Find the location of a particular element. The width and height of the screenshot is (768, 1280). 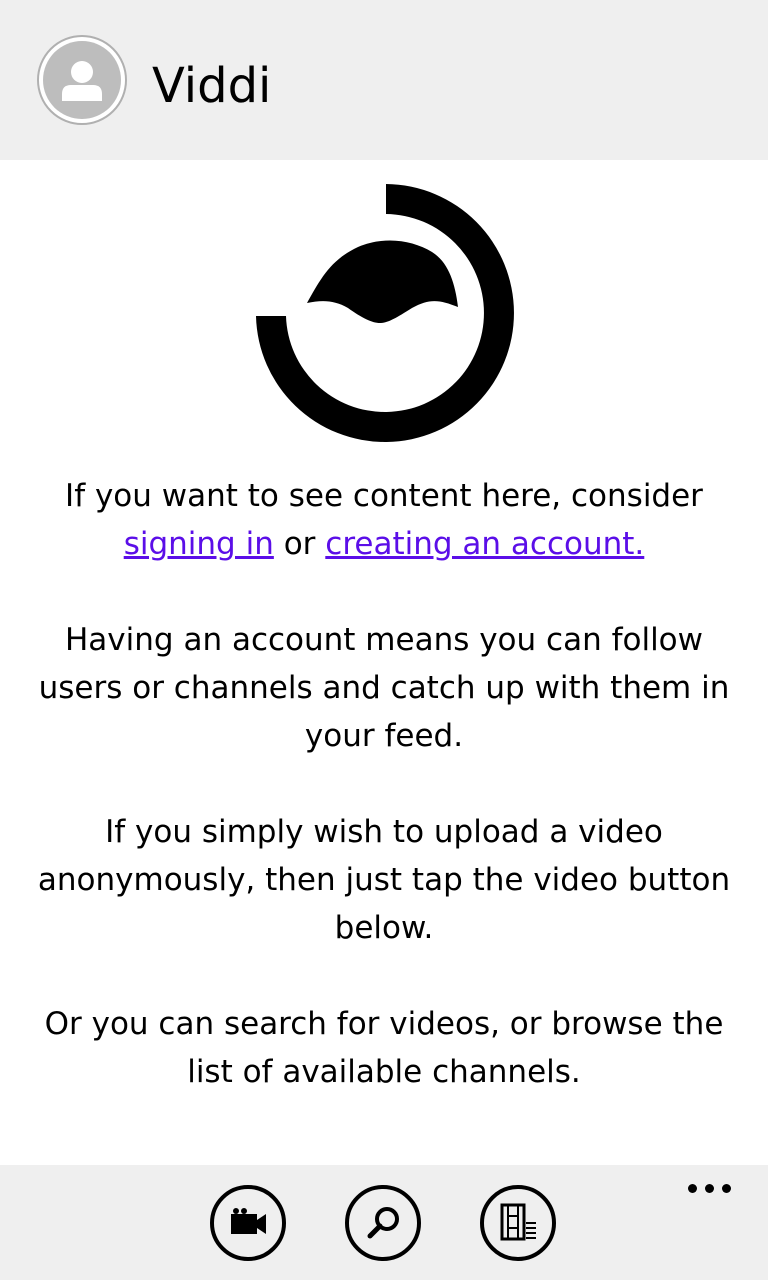

video-record-button is located at coordinates (248, 1223).